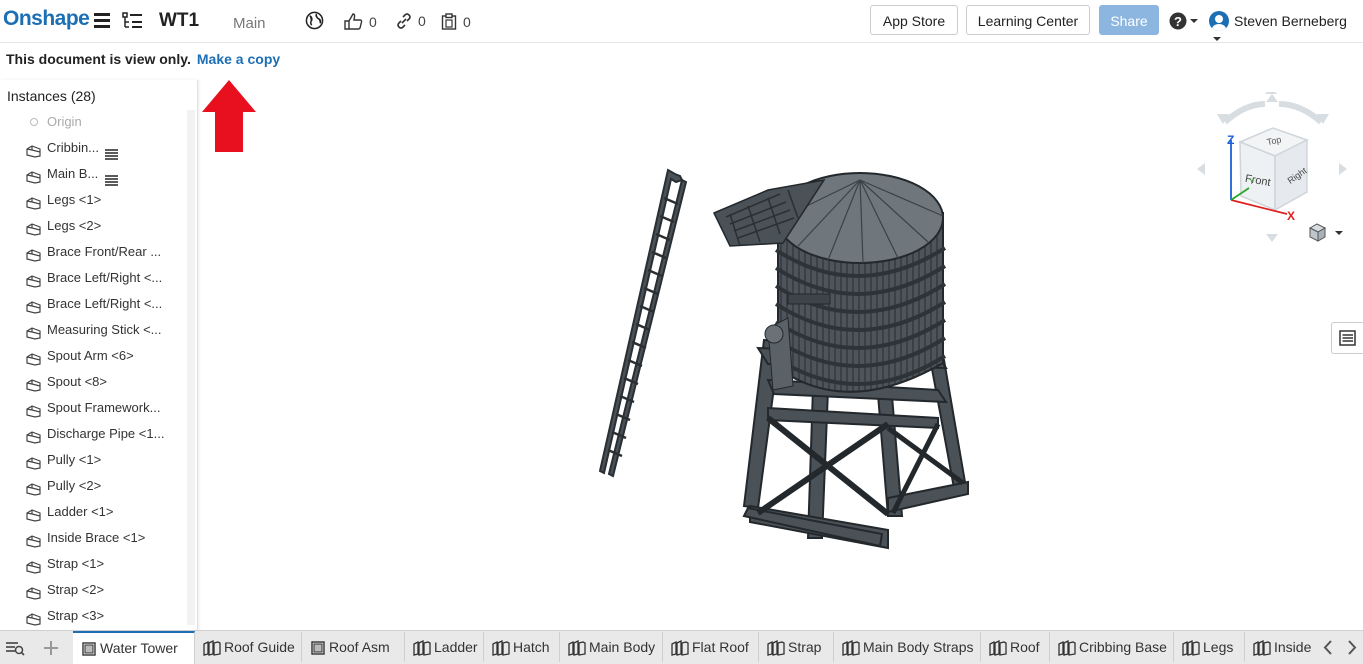  I want to click on ladder, so click(643, 323).